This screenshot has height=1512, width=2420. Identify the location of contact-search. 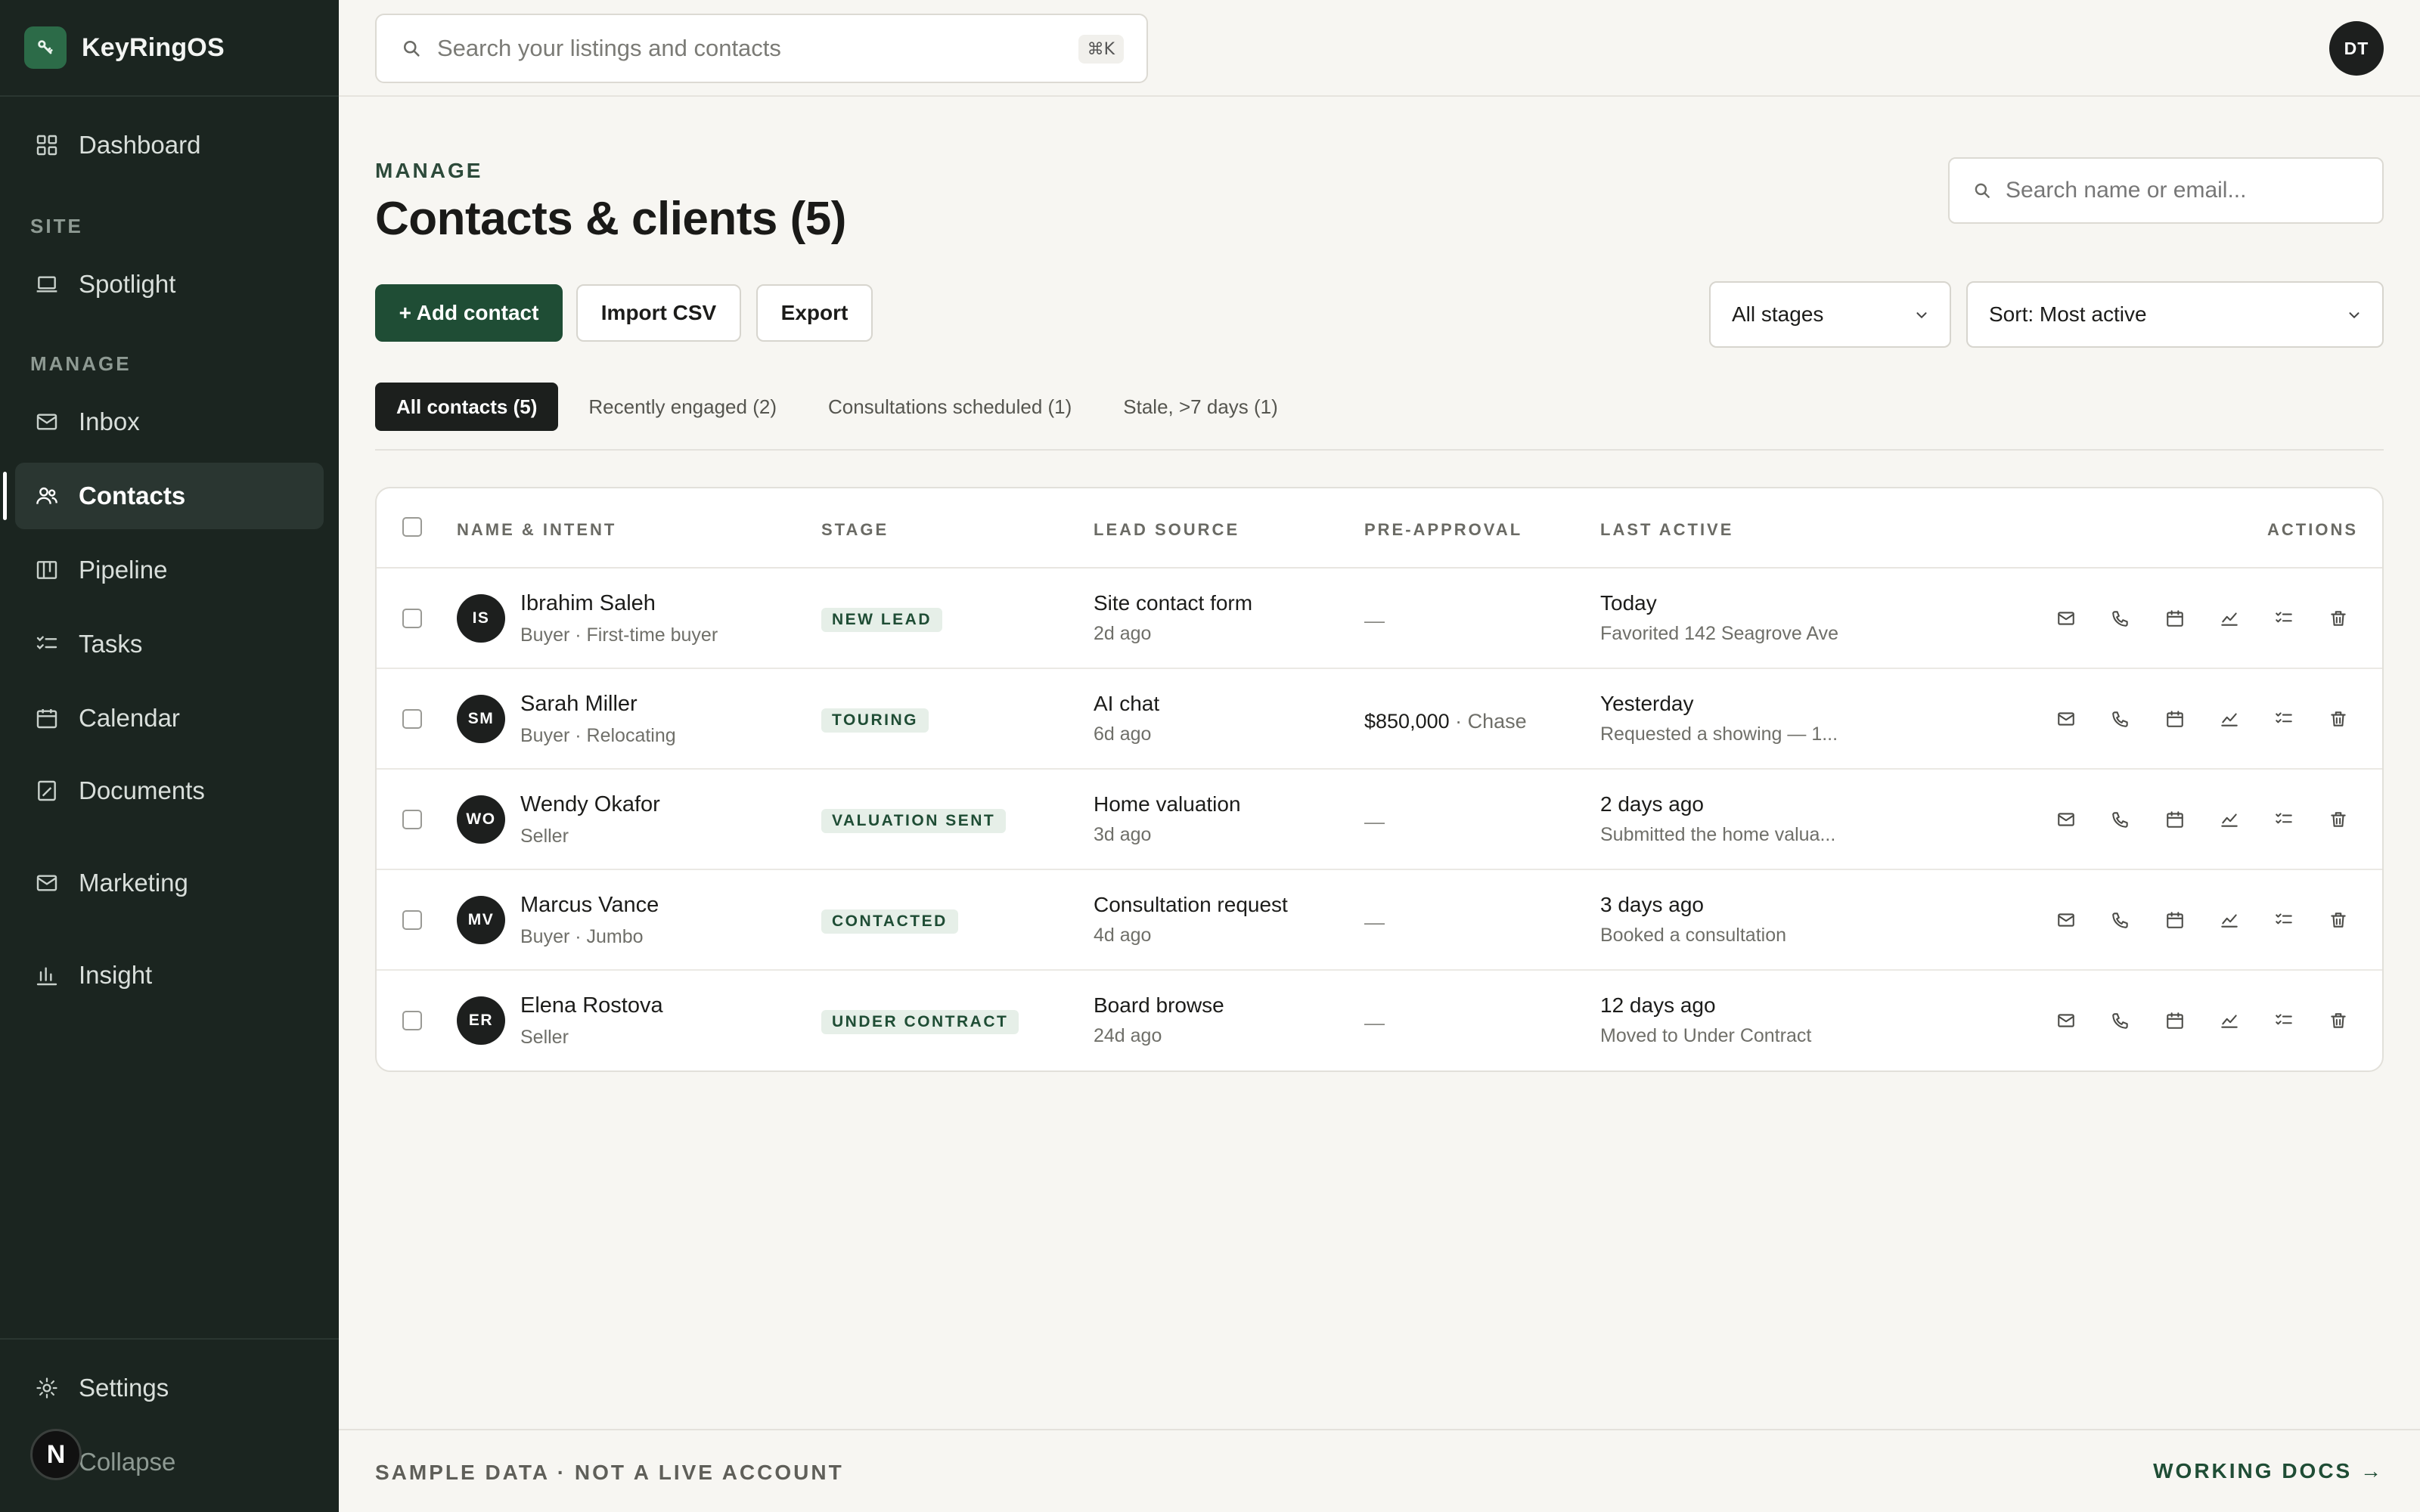
(2166, 190).